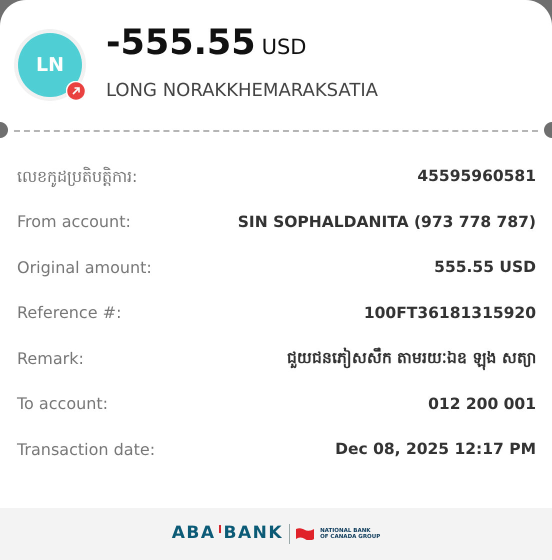 The height and width of the screenshot is (560, 552). I want to click on avatar-initials: LN, so click(50, 65).